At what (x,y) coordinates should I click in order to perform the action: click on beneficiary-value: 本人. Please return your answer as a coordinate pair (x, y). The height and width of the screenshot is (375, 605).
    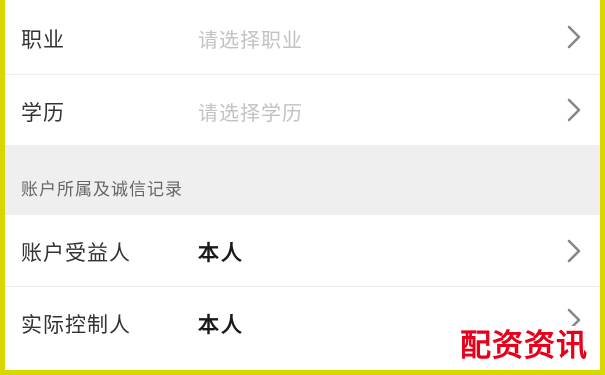
    Looking at the image, I should click on (221, 253).